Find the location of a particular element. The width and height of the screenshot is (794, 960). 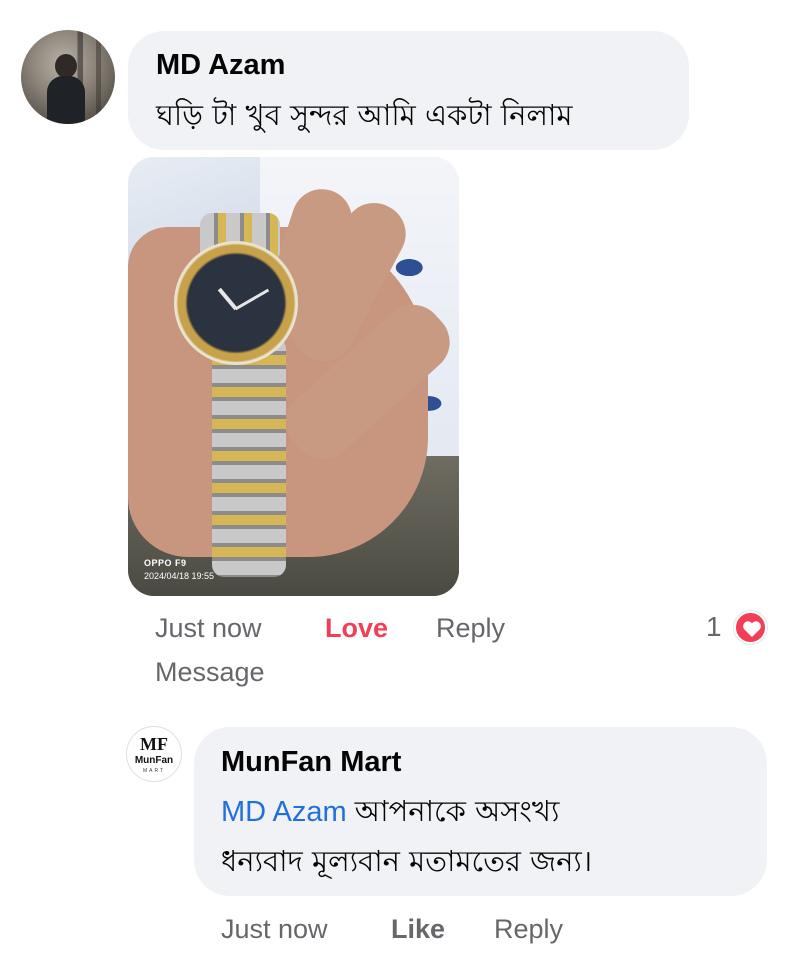

page-avatar: MF MunFan MART is located at coordinates (154, 754).